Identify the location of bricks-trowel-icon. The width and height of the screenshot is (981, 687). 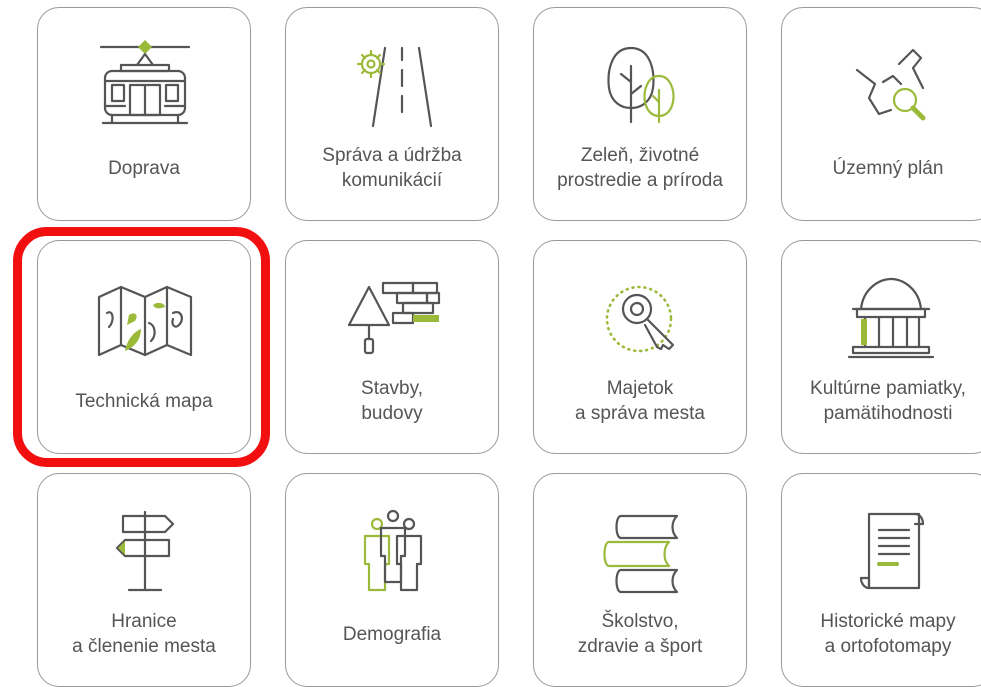
(393, 315).